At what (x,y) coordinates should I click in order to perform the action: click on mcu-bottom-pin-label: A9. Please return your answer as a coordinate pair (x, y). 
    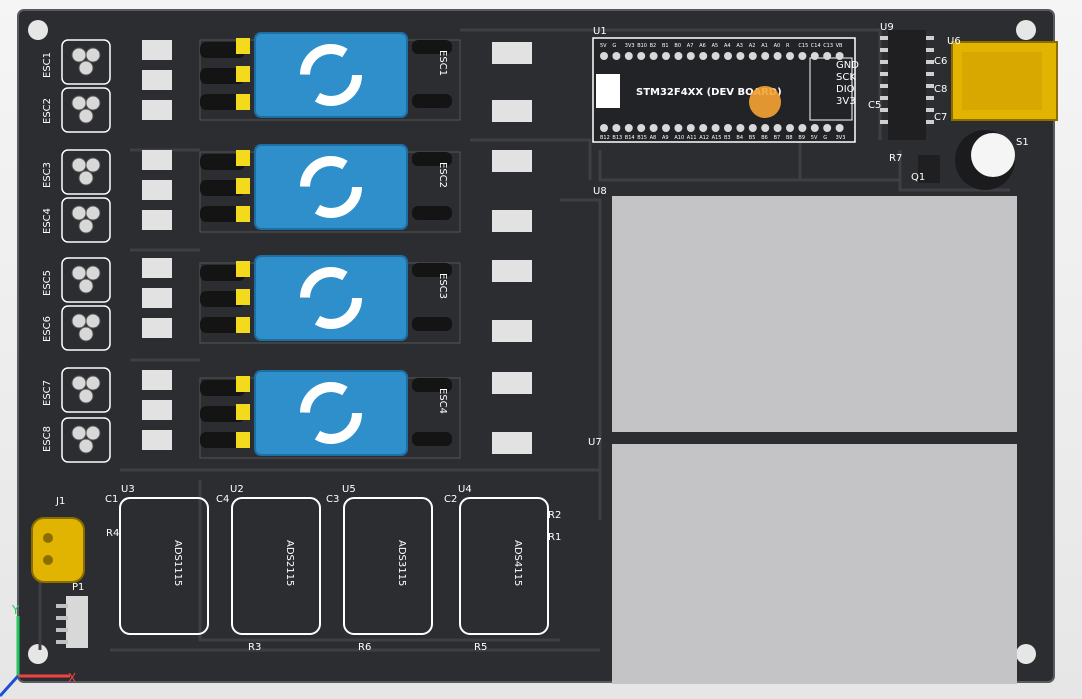
    Looking at the image, I should click on (665, 138).